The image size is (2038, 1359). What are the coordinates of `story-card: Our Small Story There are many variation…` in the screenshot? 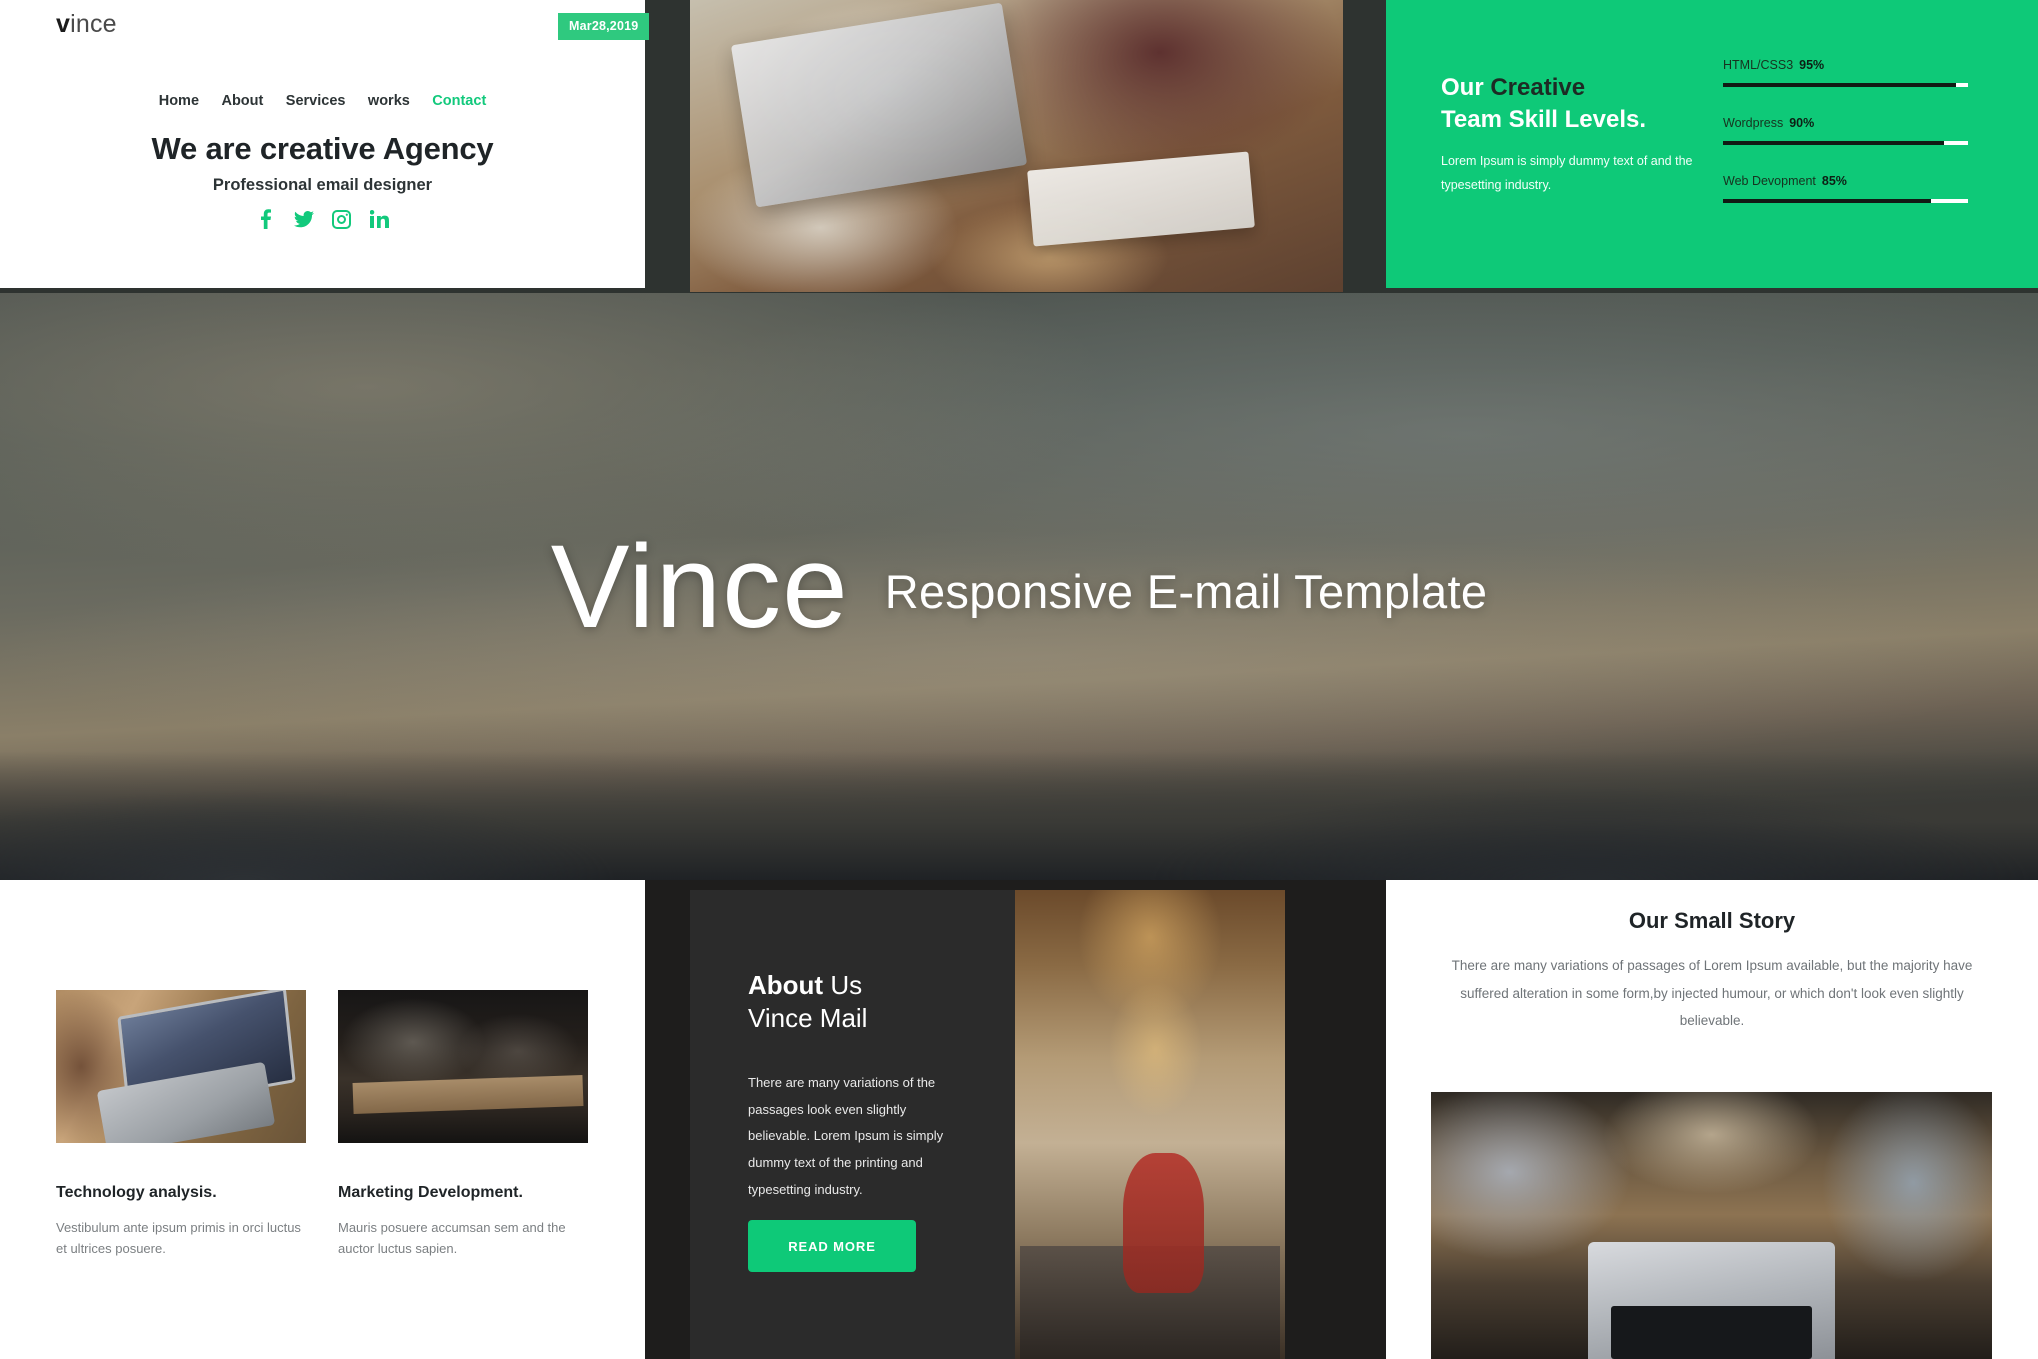 It's located at (1712, 1119).